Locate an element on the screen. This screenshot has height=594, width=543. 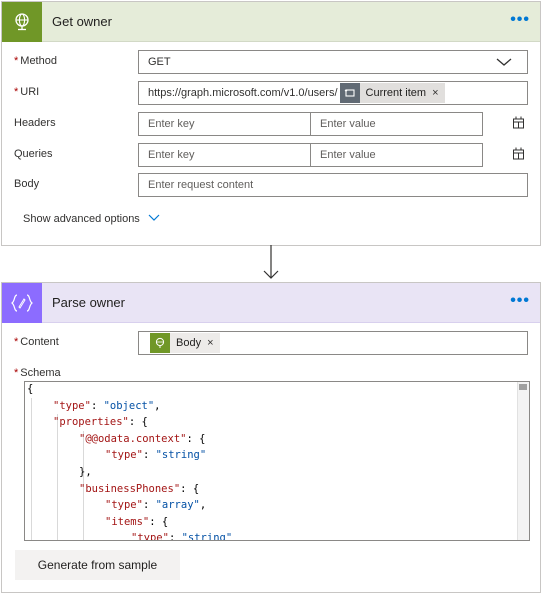
queries-key-placeholder: Enter key is located at coordinates (171, 155).